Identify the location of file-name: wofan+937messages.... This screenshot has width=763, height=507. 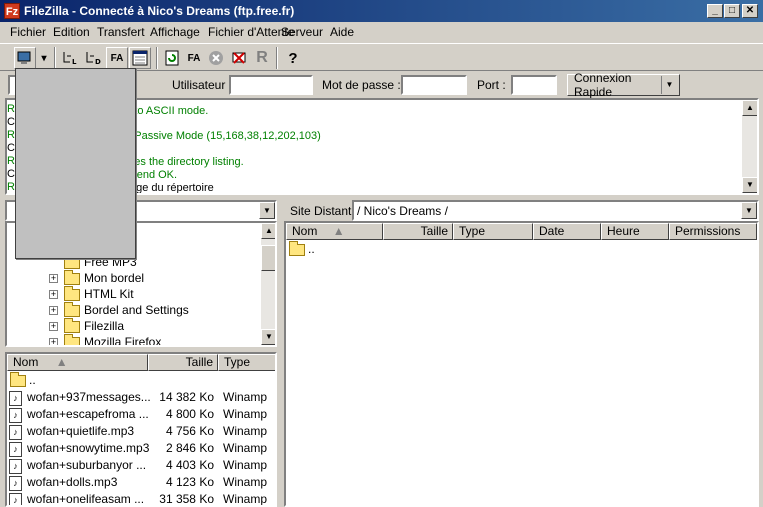
(89, 397).